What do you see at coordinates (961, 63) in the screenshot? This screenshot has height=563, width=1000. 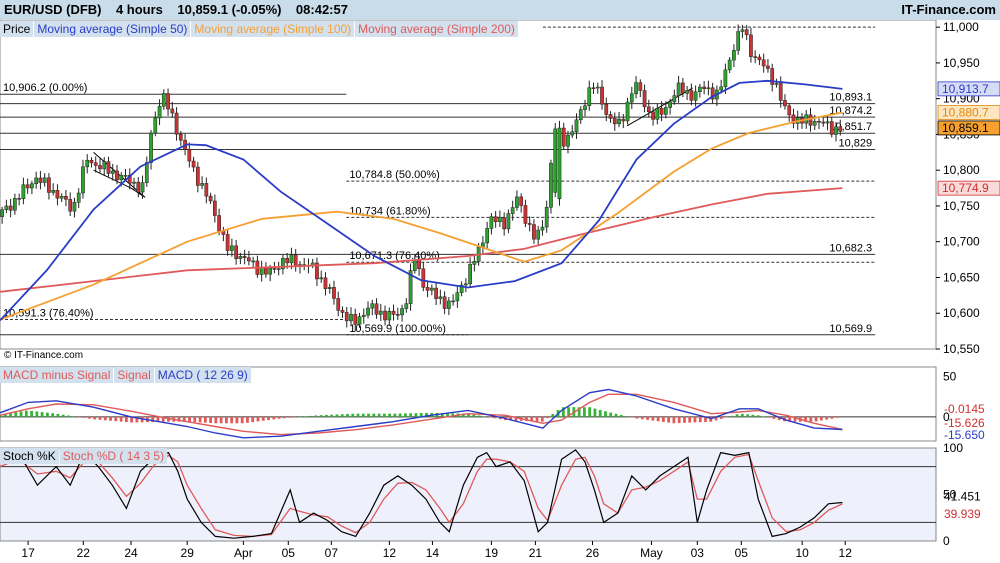 I see `price-axis-label: 10,950` at bounding box center [961, 63].